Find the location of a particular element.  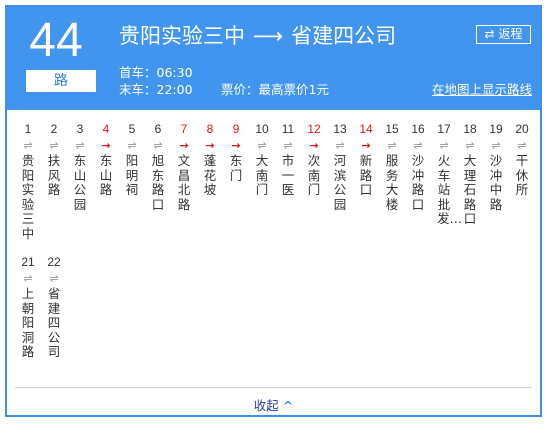

stop-name: 新路口 is located at coordinates (366, 175).